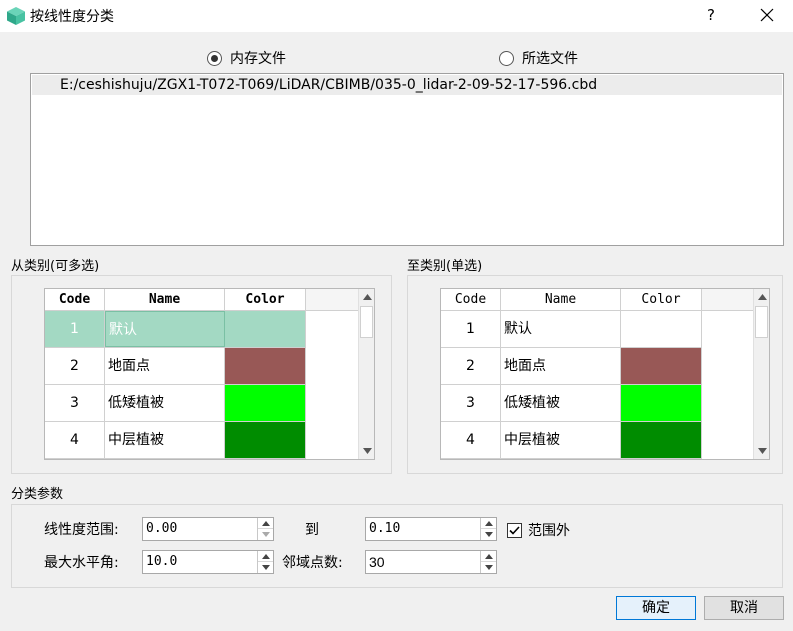  I want to click on params-label: 分类参数, so click(37, 494).